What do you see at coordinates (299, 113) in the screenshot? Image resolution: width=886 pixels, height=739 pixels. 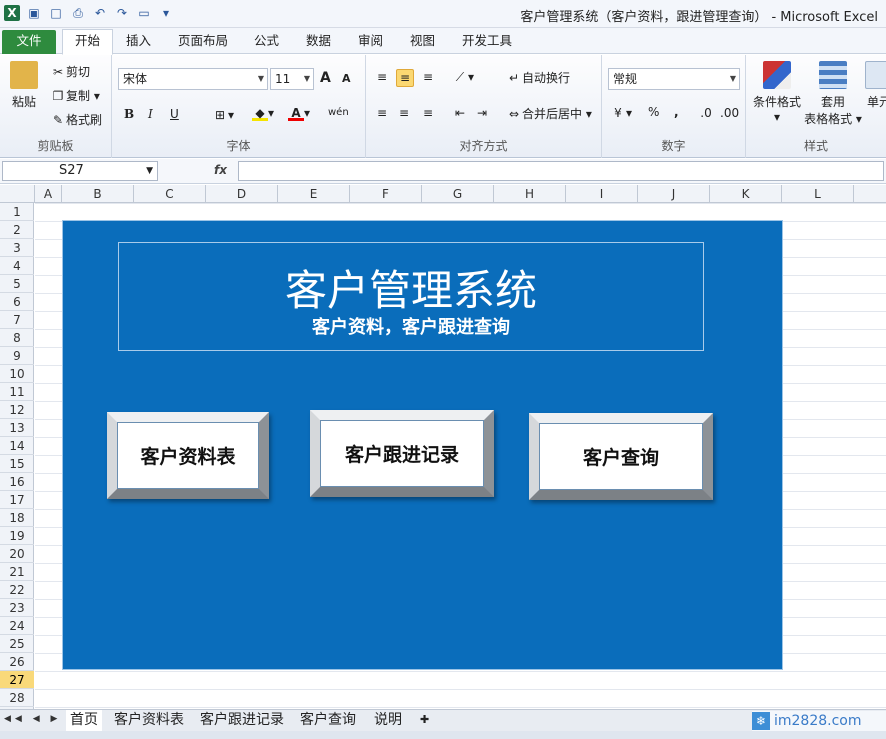 I see `font-color-button: A ▾` at bounding box center [299, 113].